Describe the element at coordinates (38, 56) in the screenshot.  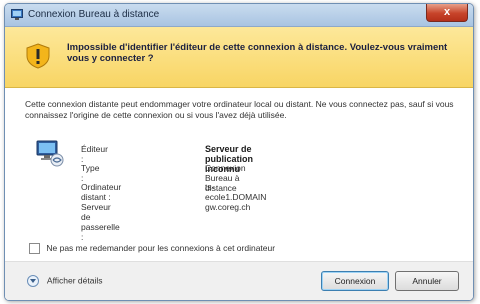
I see `warning-shield-icon` at that location.